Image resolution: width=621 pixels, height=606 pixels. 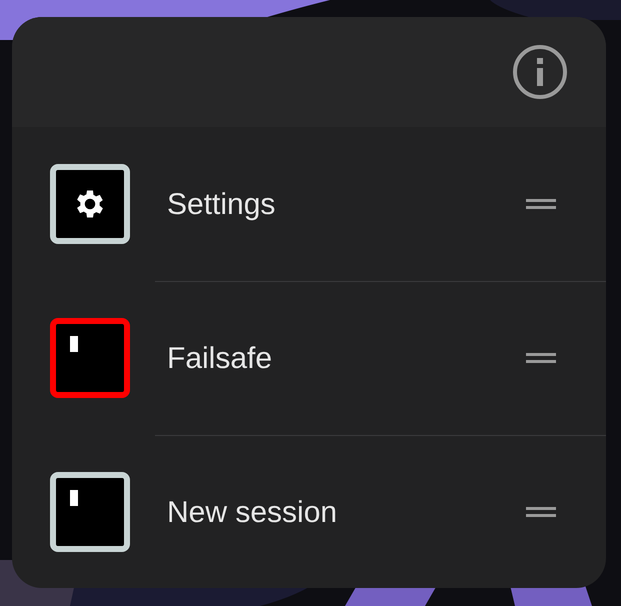 What do you see at coordinates (252, 512) in the screenshot?
I see `shortcut-label: New session` at bounding box center [252, 512].